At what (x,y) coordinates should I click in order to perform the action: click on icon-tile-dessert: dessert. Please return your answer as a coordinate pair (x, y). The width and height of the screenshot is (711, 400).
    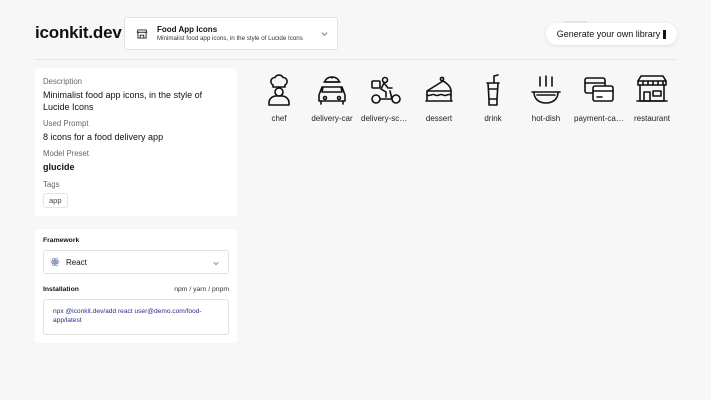
    Looking at the image, I should click on (439, 98).